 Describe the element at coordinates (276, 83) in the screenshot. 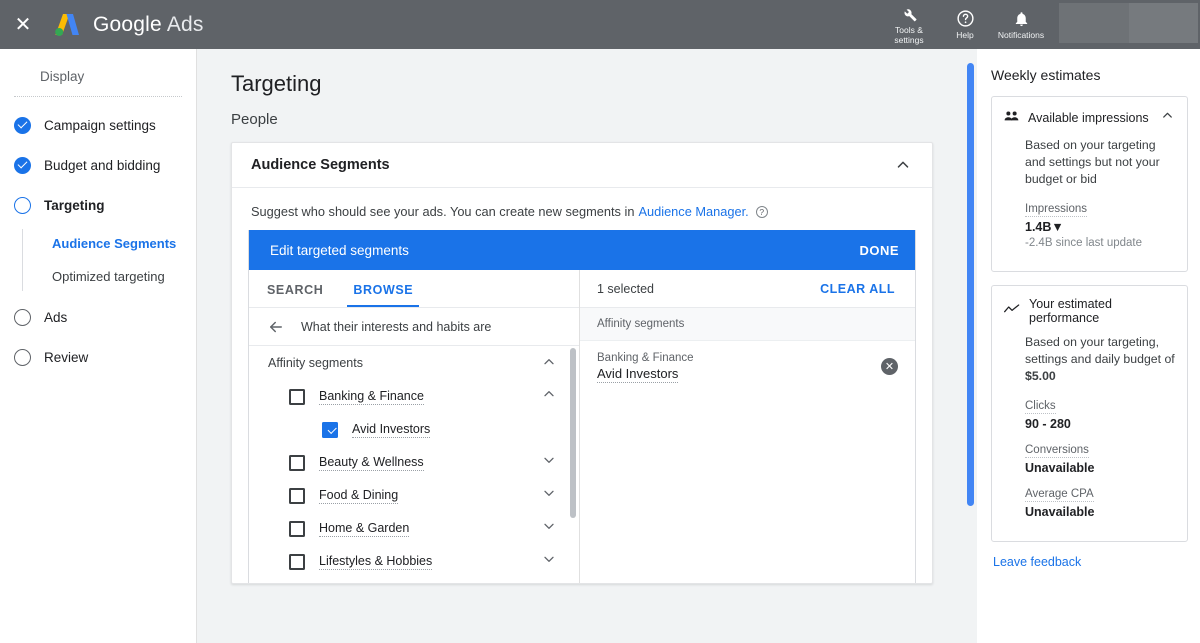

I see `page-title: Targeting` at that location.